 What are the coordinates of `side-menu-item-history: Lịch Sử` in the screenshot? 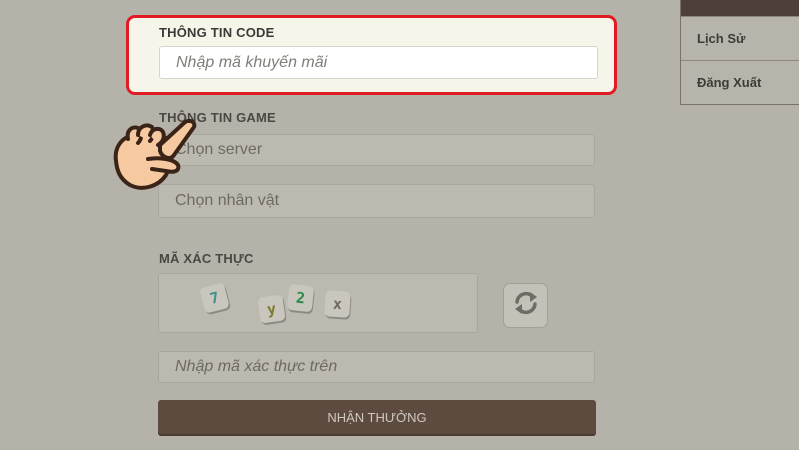 It's located at (740, 39).